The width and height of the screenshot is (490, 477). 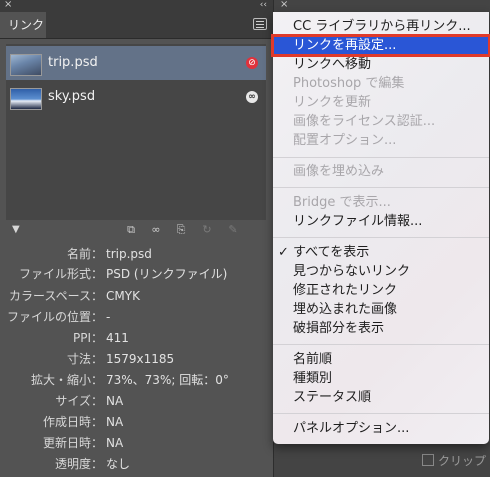 I want to click on info-row: カラースペース： CMYK, so click(x=136, y=296).